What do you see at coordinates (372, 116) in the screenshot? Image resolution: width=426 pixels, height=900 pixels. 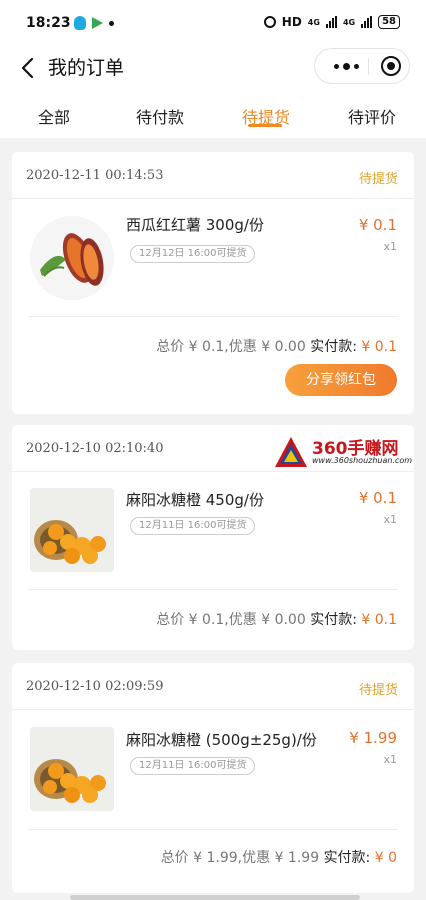 I see `tab-pending-review: 待评价` at bounding box center [372, 116].